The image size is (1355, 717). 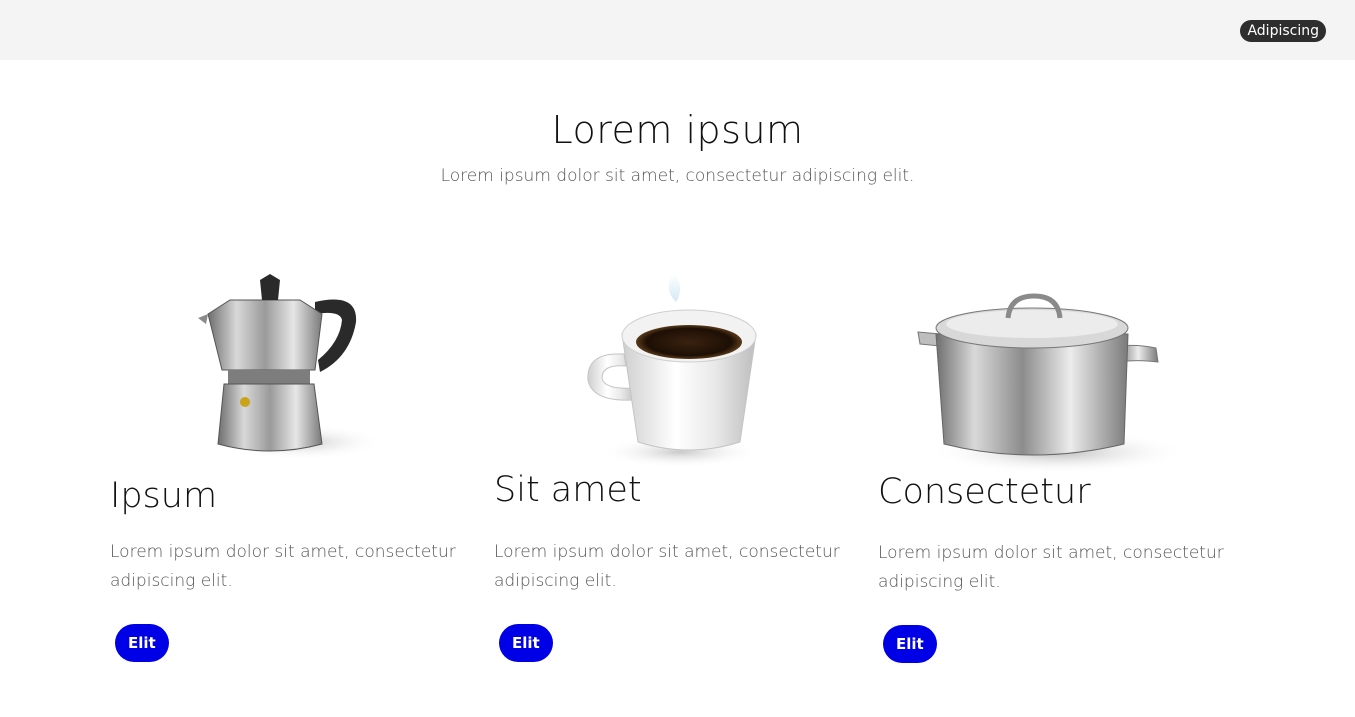 What do you see at coordinates (677, 130) in the screenshot?
I see `page-title: Lorem ipsum` at bounding box center [677, 130].